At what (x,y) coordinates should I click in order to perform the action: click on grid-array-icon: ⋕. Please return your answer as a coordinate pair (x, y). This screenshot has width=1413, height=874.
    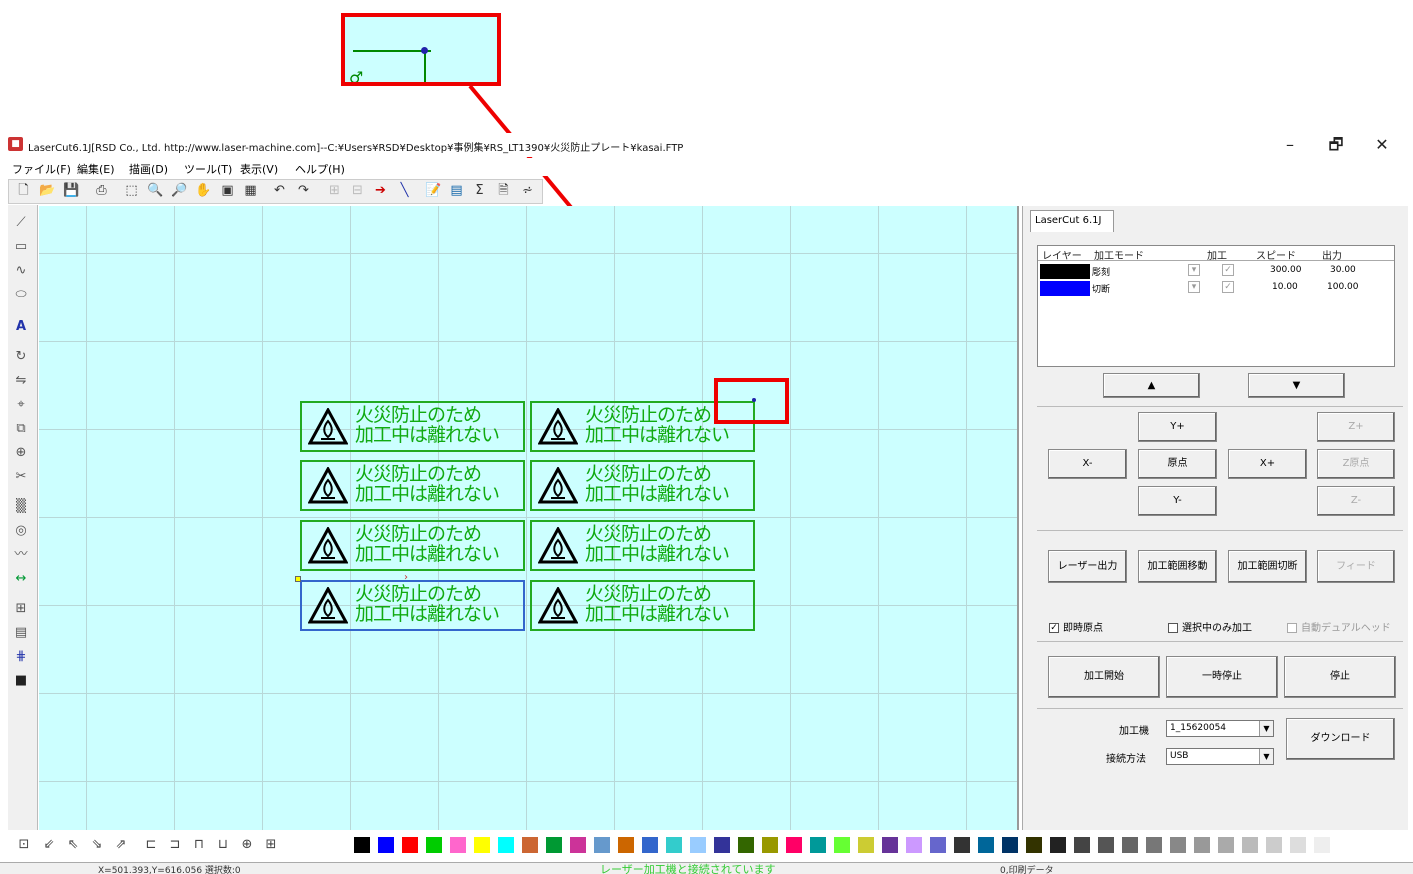
    Looking at the image, I should click on (21, 657).